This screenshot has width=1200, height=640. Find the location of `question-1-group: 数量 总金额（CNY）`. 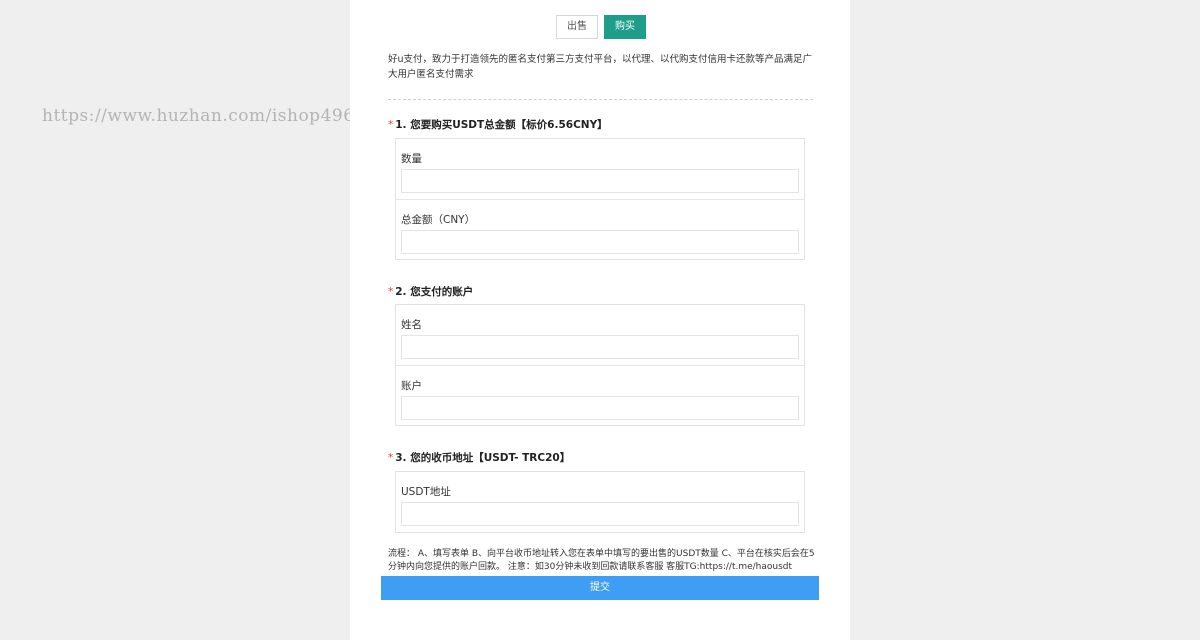

question-1-group: 数量 总金额（CNY） is located at coordinates (600, 199).